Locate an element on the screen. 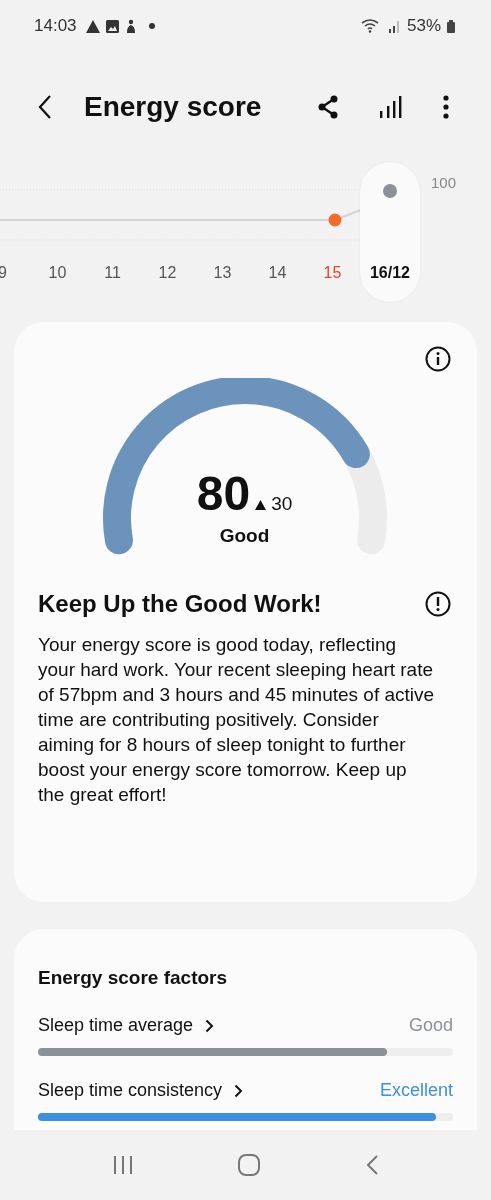 The image size is (491, 1200). factor-link: Sleep time consistency is located at coordinates (141, 1090).